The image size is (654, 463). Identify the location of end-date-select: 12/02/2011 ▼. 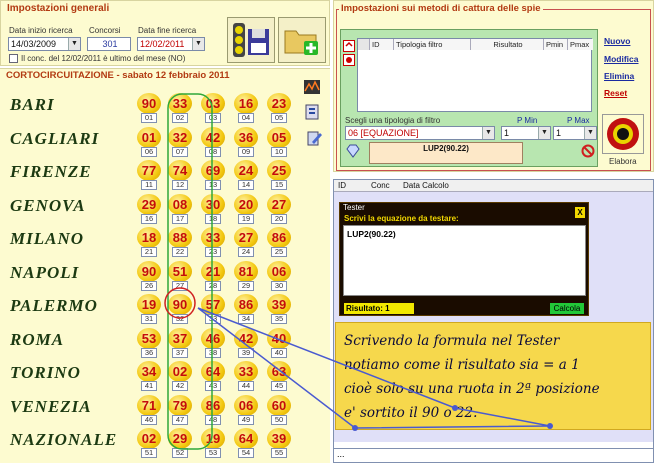
(171, 44).